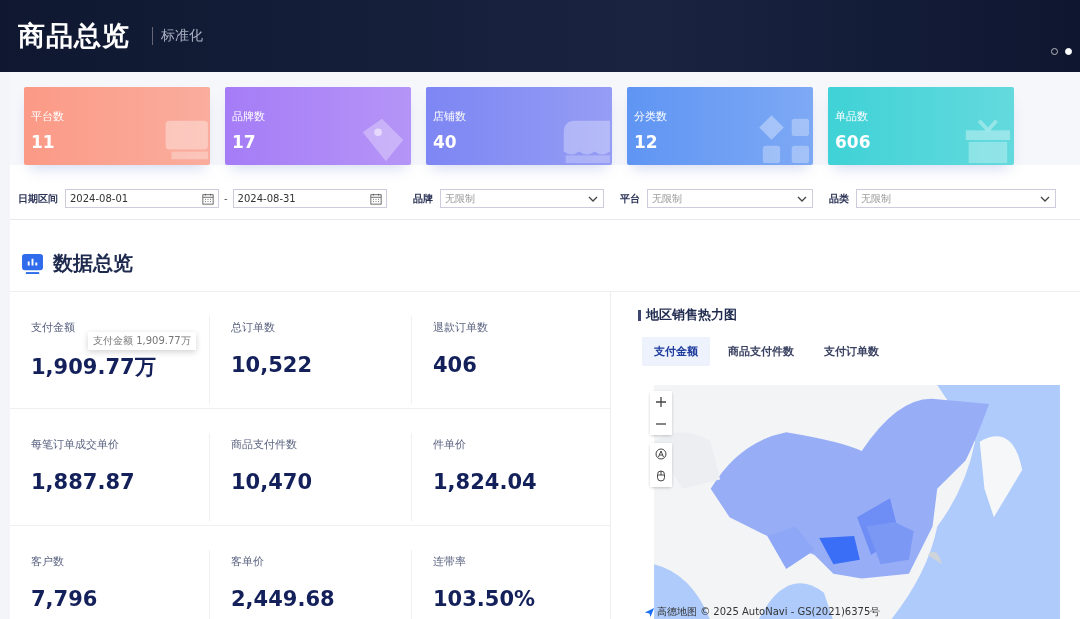 The width and height of the screenshot is (1080, 619). What do you see at coordinates (460, 327) in the screenshot?
I see `metric-label: 退款订单数` at bounding box center [460, 327].